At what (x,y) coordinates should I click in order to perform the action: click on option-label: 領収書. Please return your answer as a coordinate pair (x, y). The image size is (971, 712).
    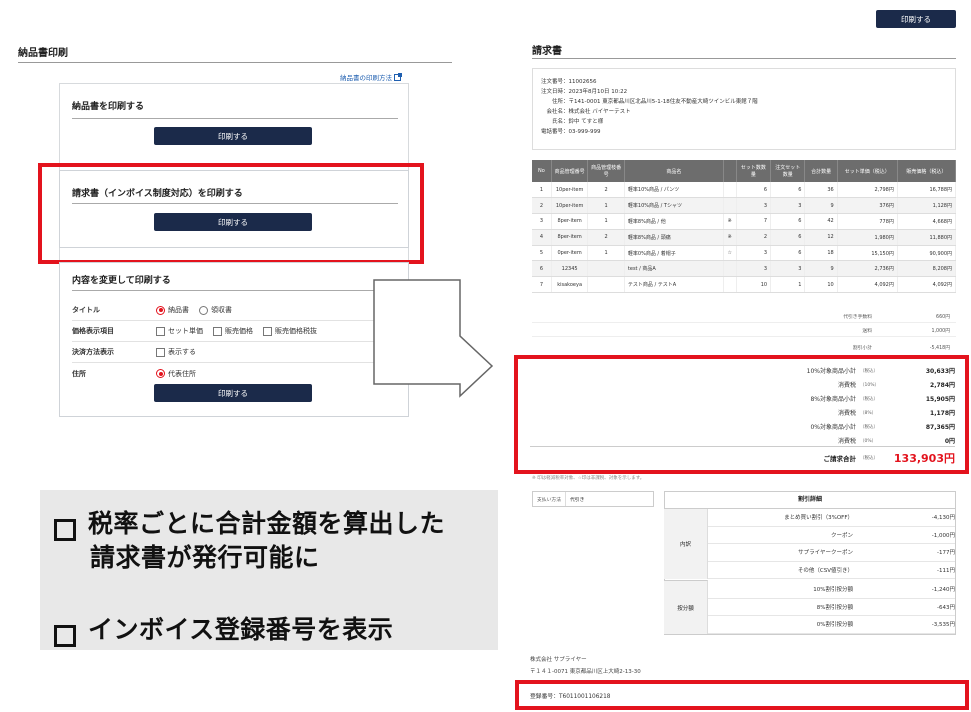
    Looking at the image, I should click on (221, 310).